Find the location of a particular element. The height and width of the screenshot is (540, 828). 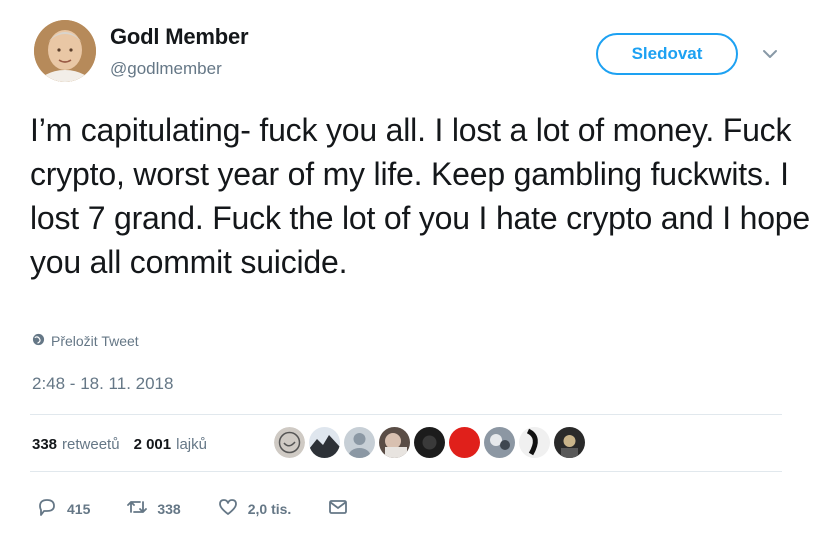

likes-count: 2 001 is located at coordinates (153, 444).